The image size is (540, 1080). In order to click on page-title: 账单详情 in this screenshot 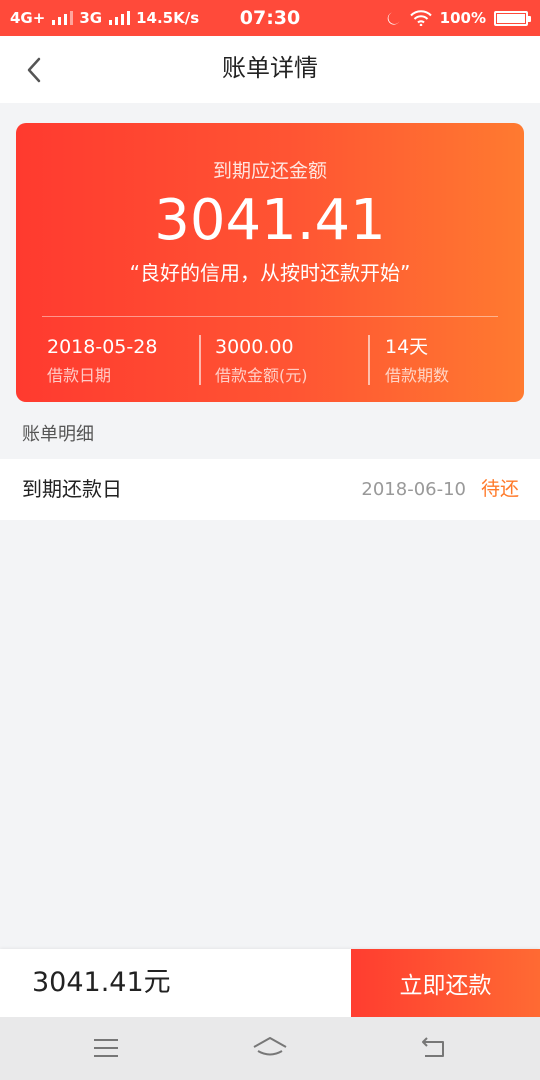, I will do `click(270, 68)`.